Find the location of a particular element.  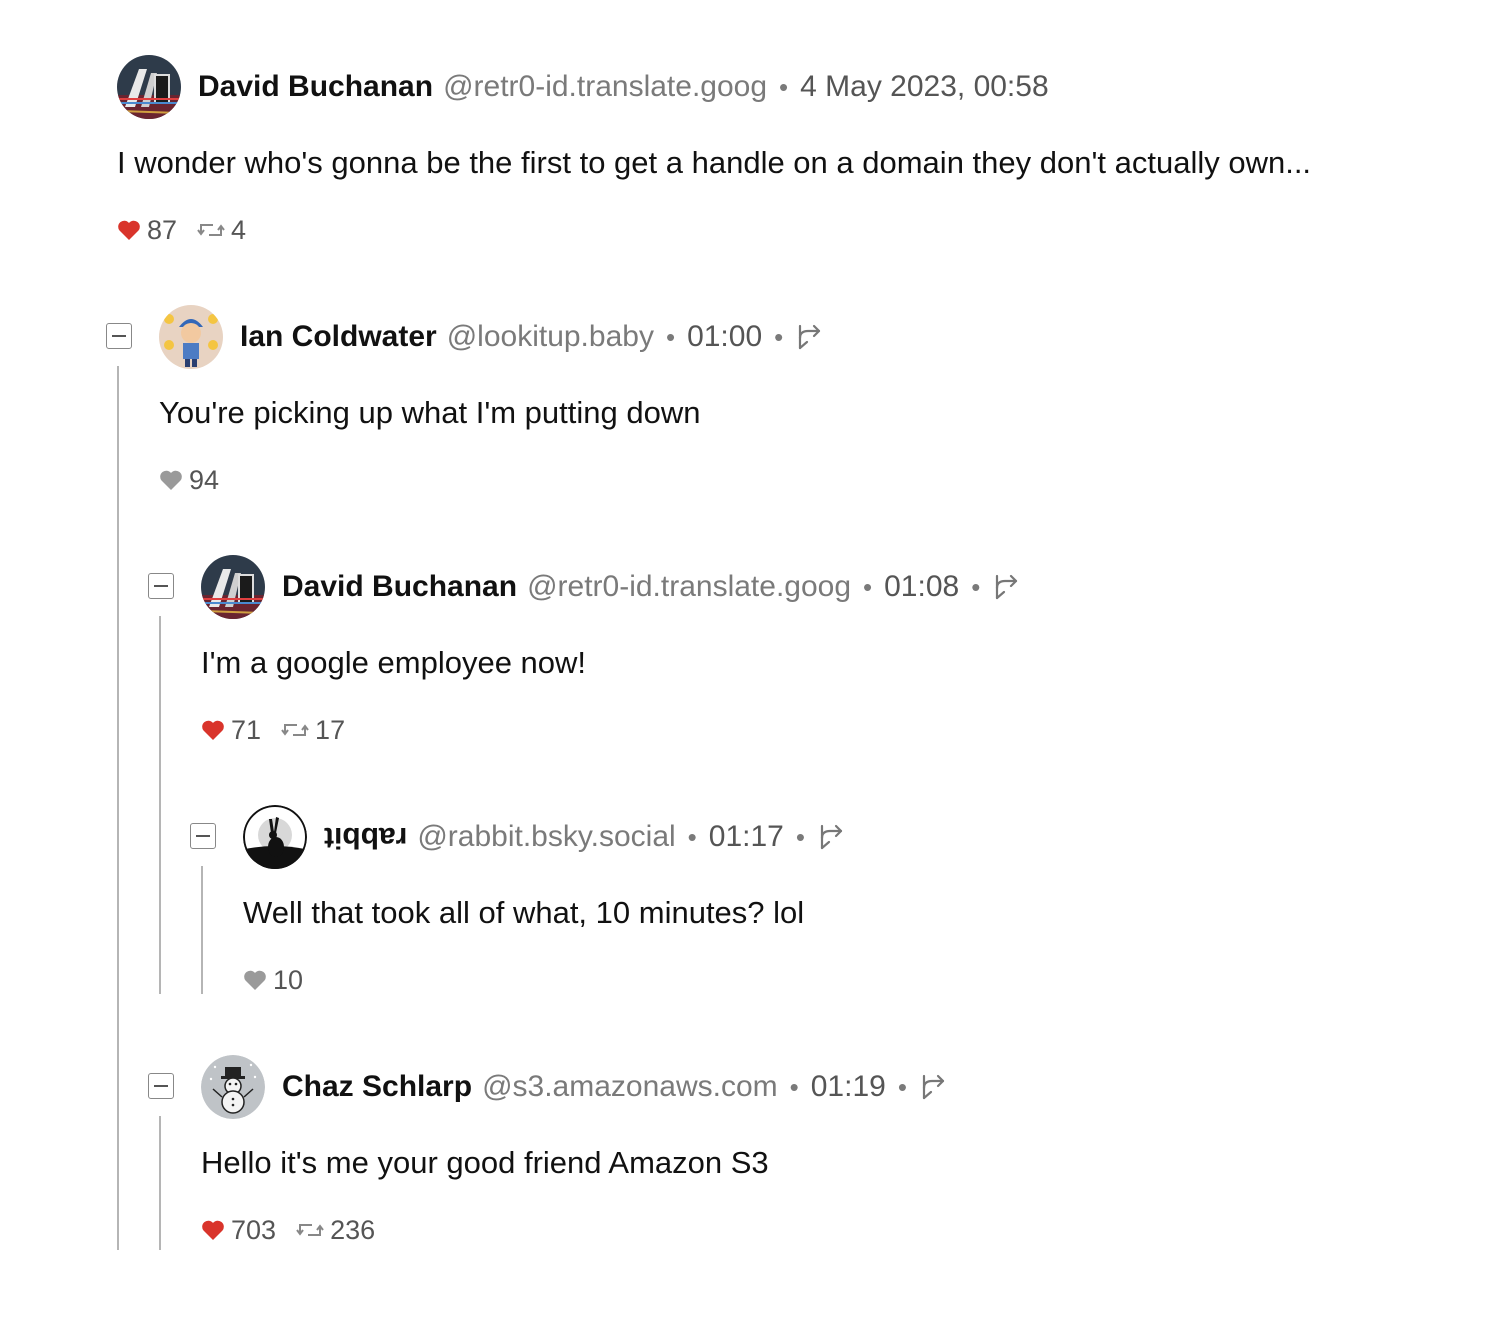

author-handle: @lookitup.baby is located at coordinates (550, 337).